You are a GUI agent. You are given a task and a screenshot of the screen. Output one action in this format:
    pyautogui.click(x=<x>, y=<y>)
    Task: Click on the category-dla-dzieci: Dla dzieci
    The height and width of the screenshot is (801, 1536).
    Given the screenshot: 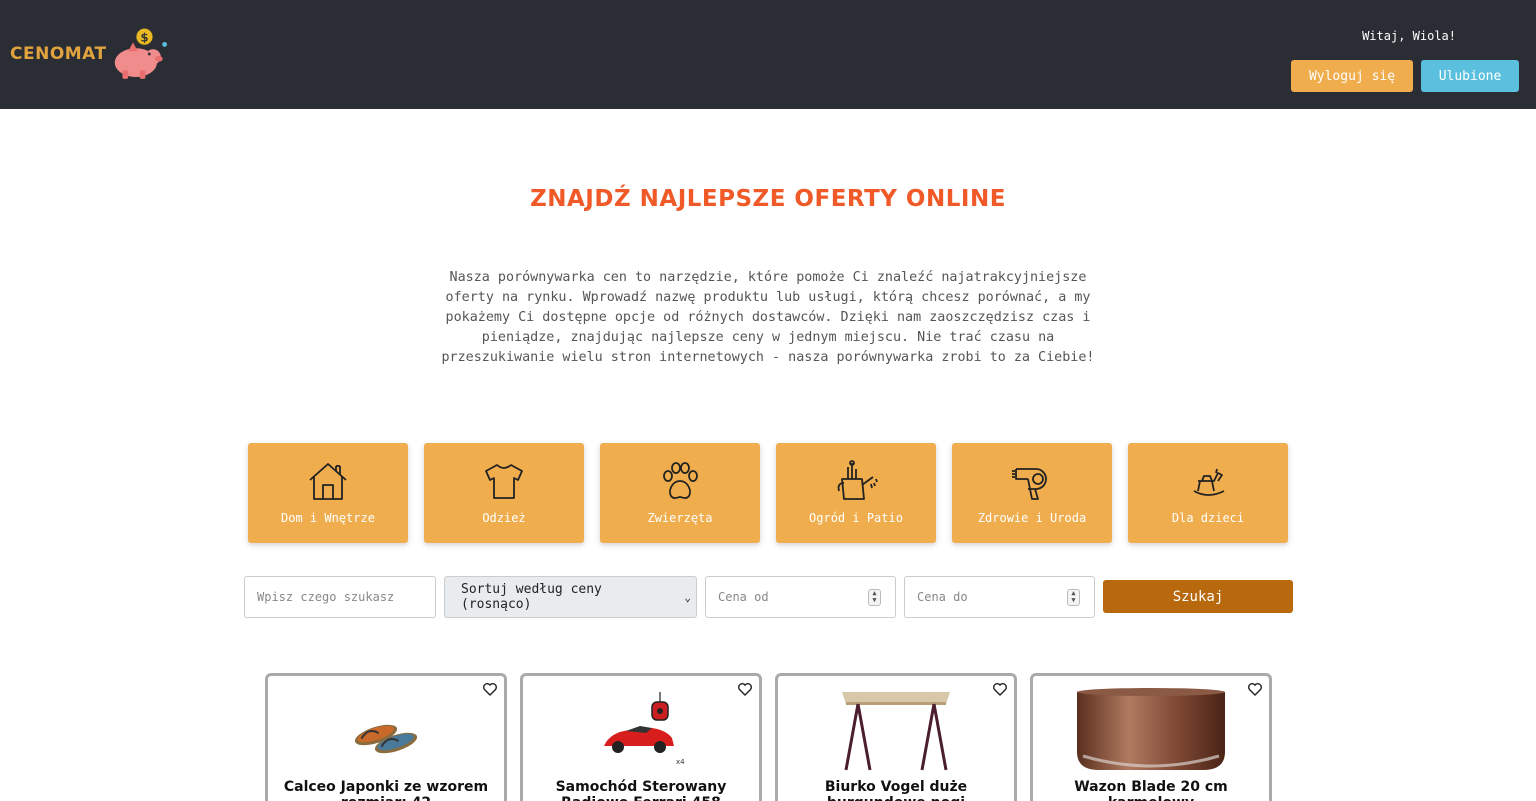 What is the action you would take?
    pyautogui.click(x=1208, y=493)
    